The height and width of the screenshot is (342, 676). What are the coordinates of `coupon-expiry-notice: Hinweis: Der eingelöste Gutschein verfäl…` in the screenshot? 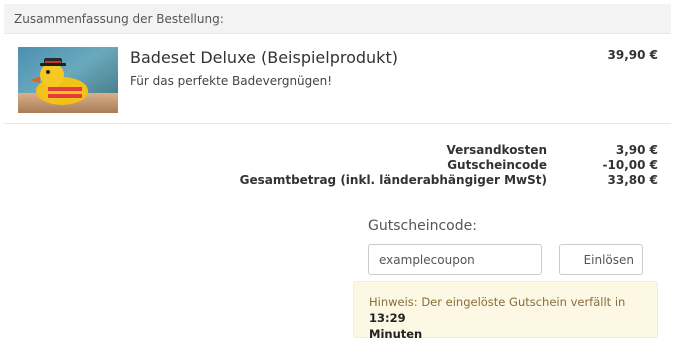 It's located at (505, 311).